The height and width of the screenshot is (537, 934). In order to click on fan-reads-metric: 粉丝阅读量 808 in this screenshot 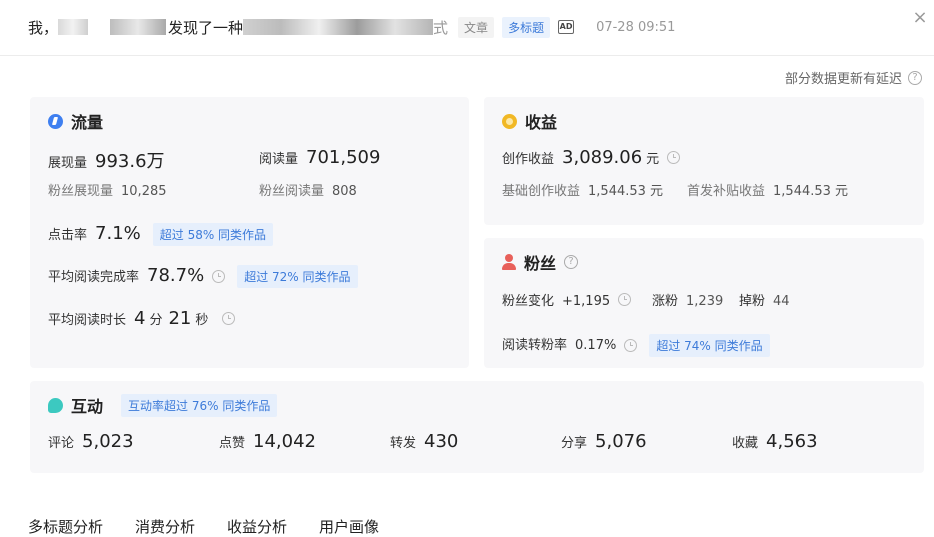, I will do `click(308, 189)`.